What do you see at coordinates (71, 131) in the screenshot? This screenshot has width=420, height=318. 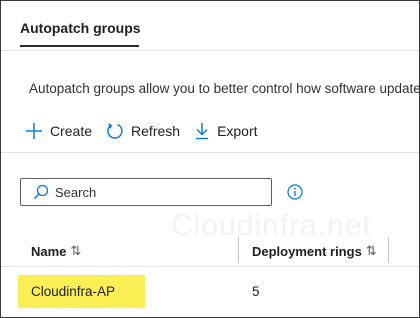 I see `create-label: Create` at bounding box center [71, 131].